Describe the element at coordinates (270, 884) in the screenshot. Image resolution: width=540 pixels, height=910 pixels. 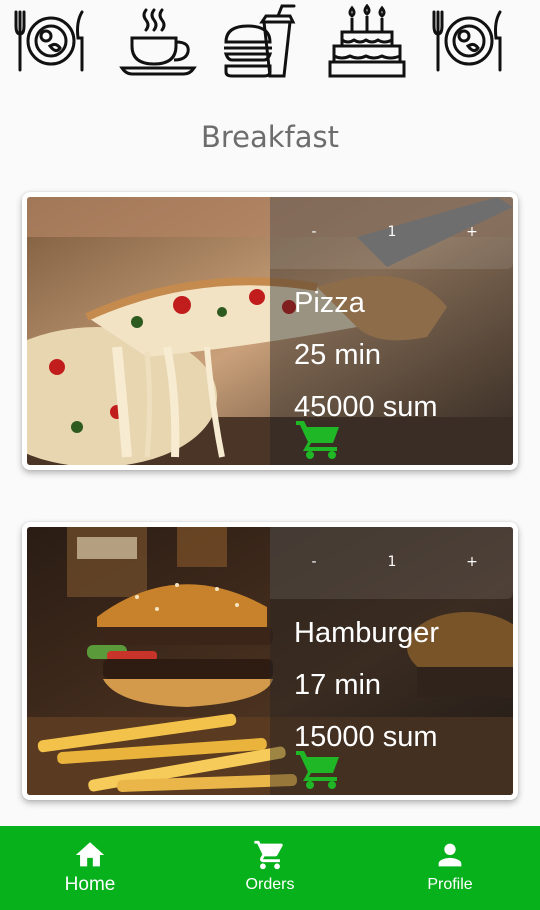
I see `nav-orders-label: Orders` at that location.